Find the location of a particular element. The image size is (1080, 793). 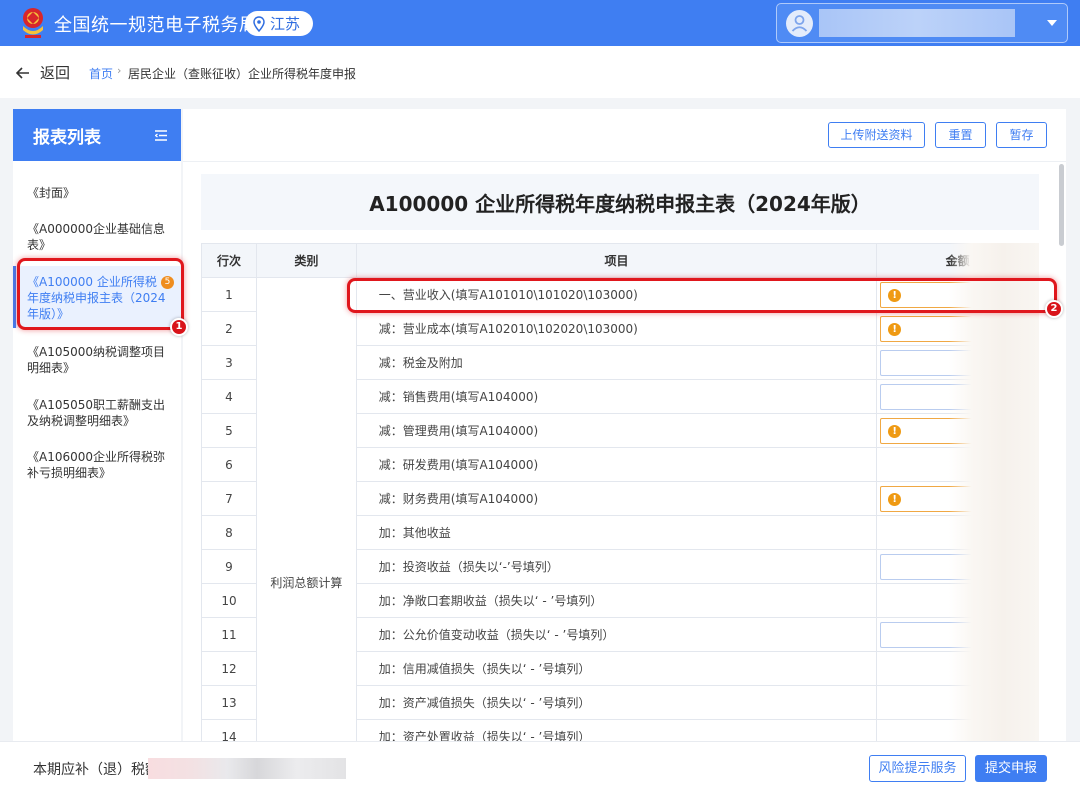

column-header-amount: 金额 is located at coordinates (957, 260).